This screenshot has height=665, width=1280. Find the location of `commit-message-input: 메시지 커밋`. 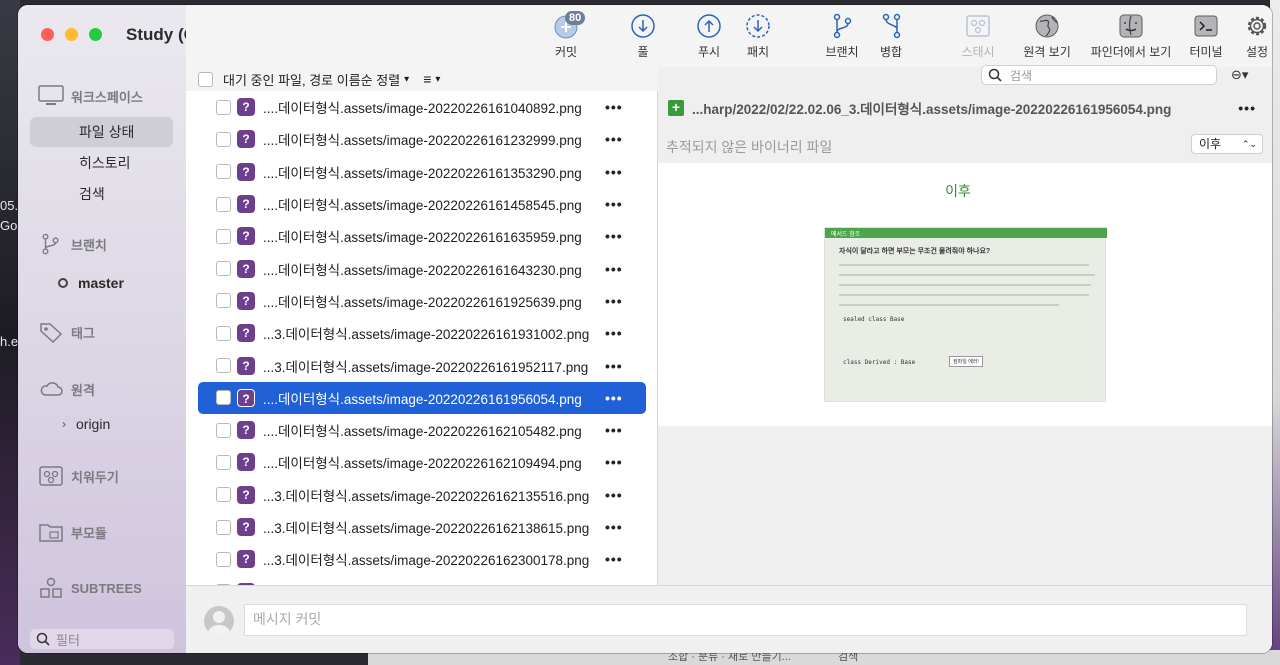

commit-message-input: 메시지 커밋 is located at coordinates (745, 620).